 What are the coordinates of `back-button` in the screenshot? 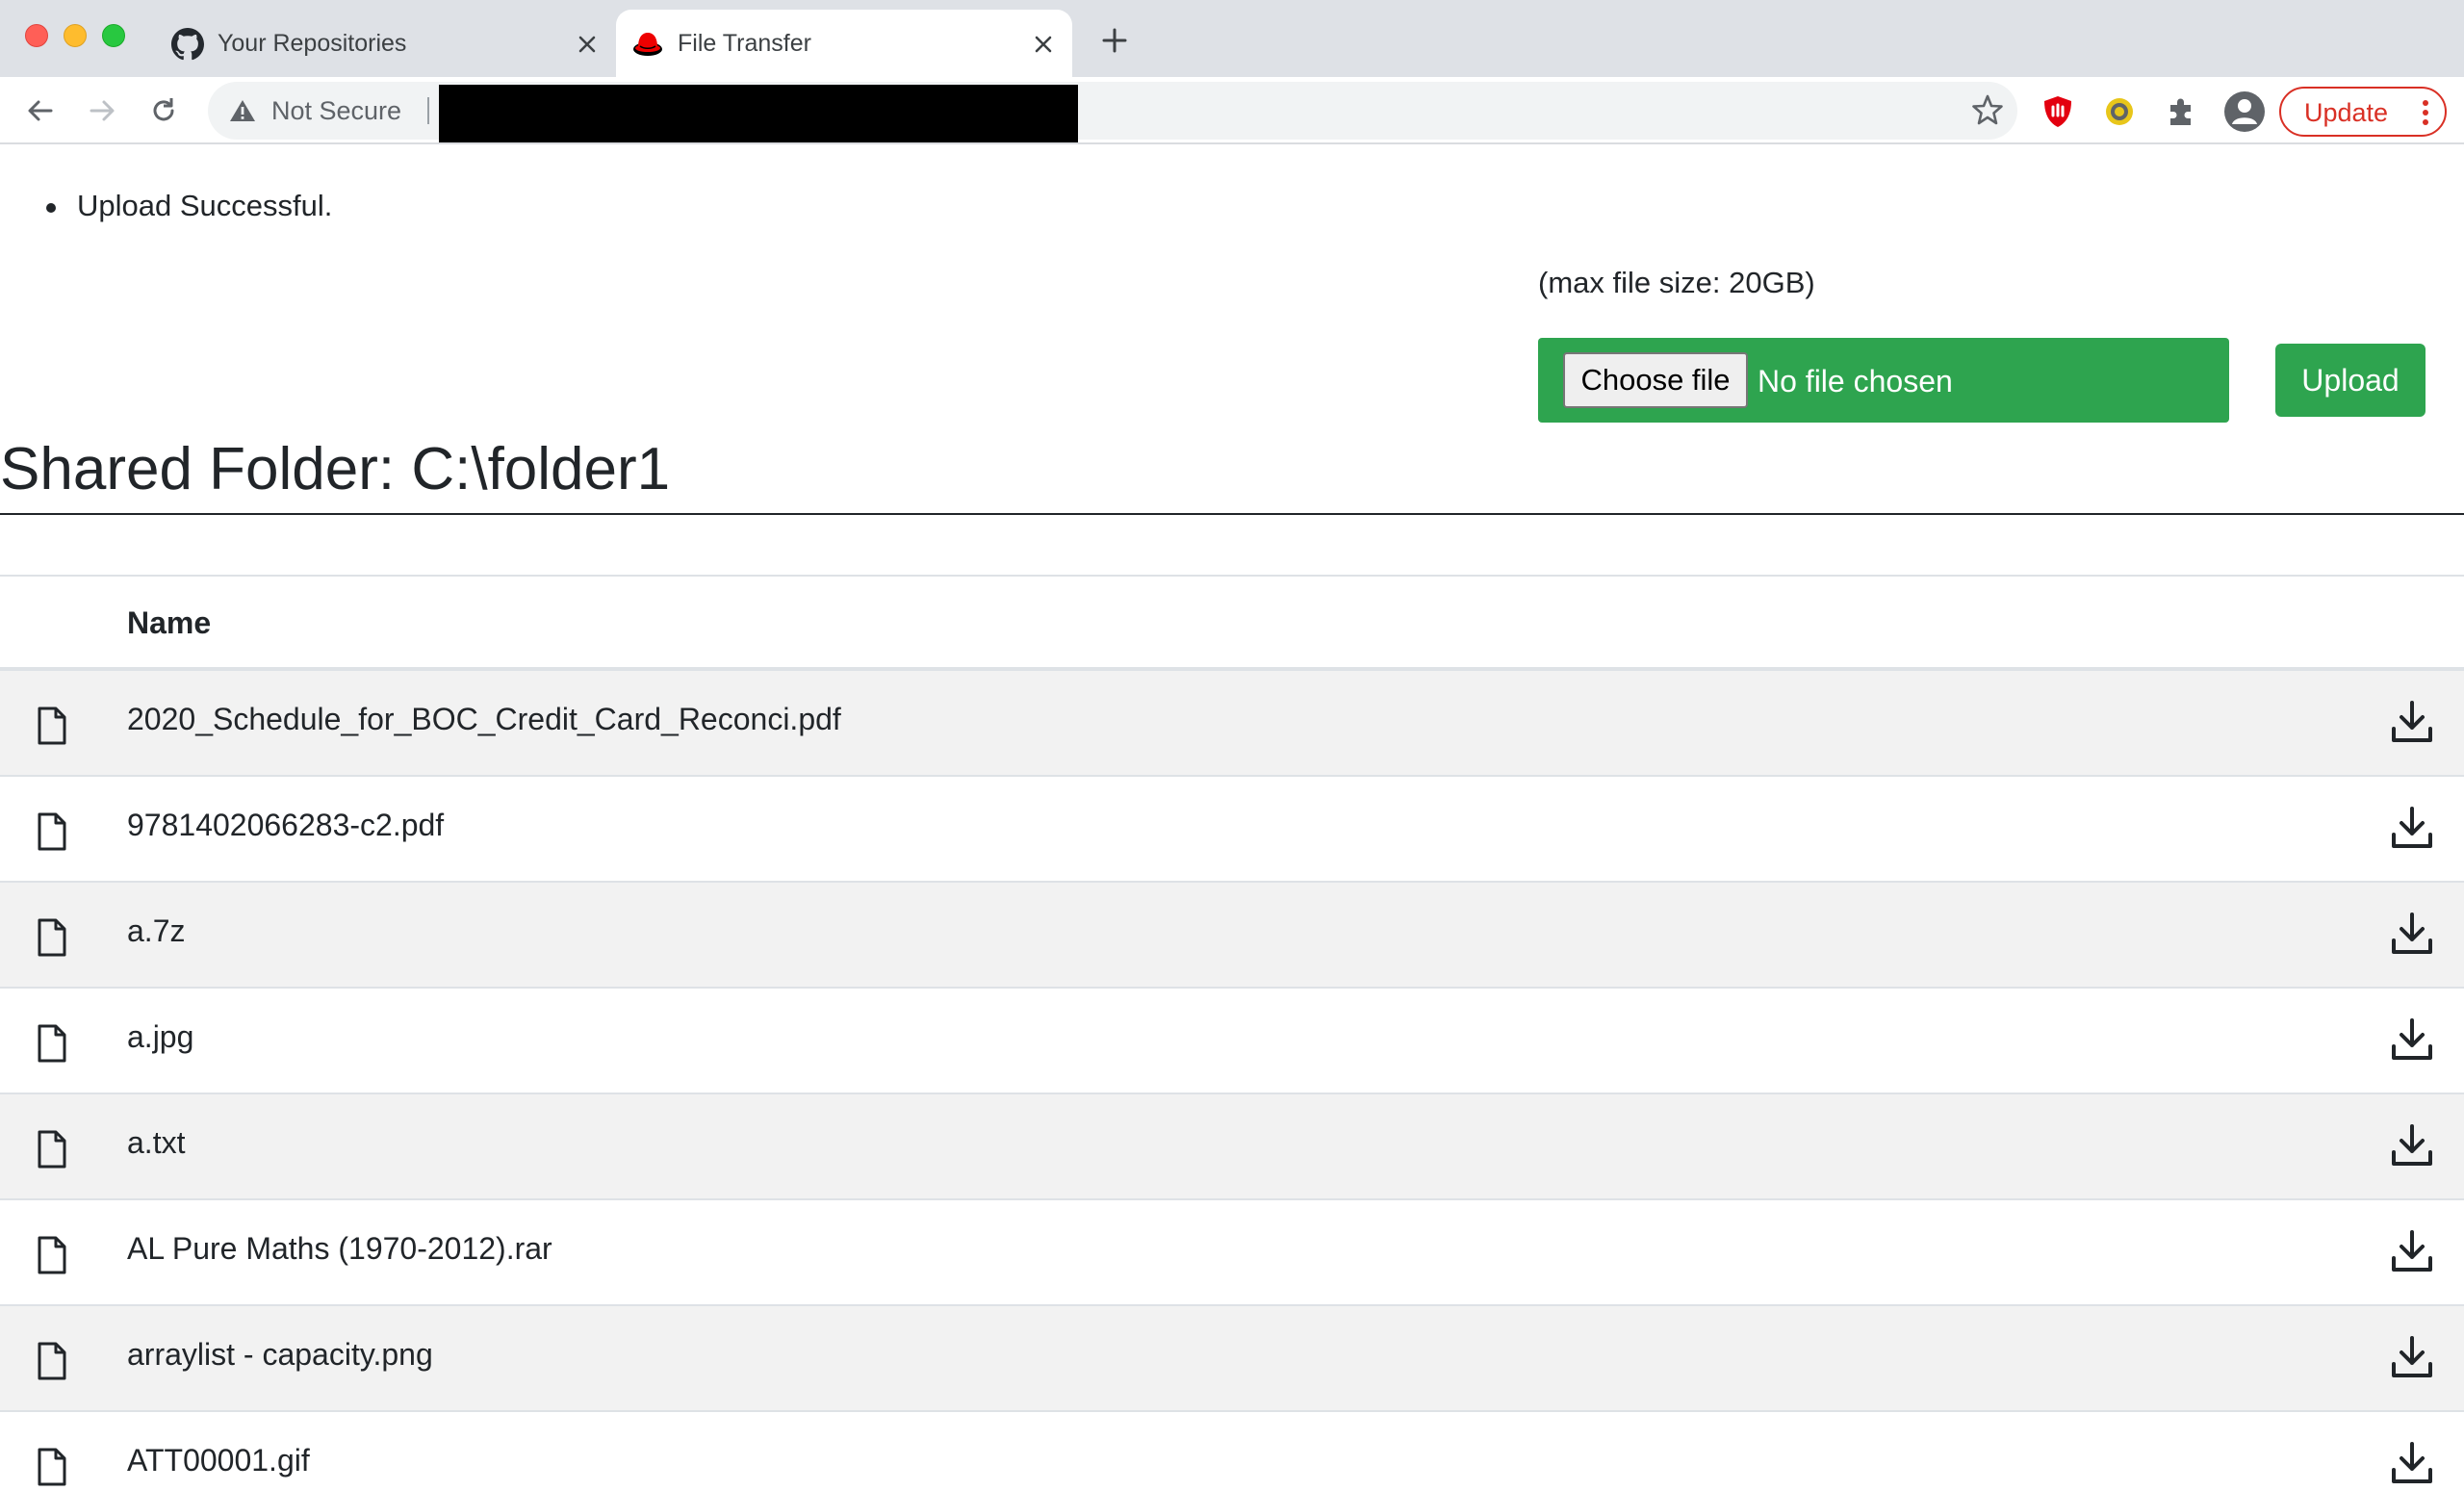 It's located at (40, 110).